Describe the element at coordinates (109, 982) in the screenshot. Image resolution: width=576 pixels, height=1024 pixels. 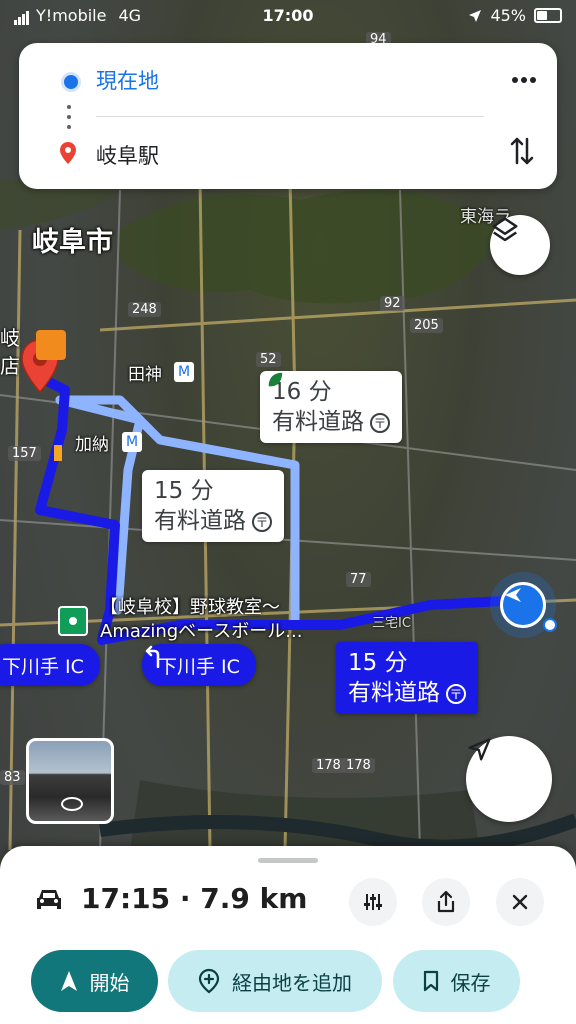
I see `start-label: 開始` at that location.